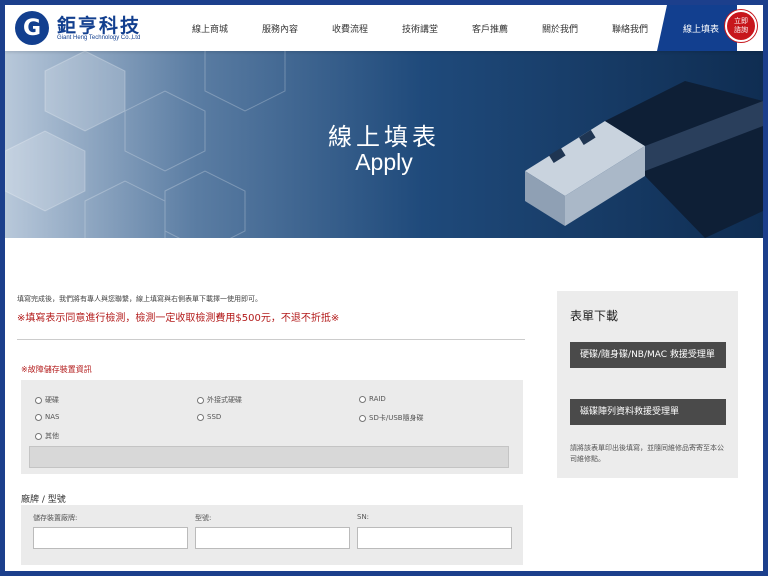 This screenshot has width=768, height=576. I want to click on intro-text: 填寫完成後，我們將有專人與您聯繫，線上填寫與右側表單下載擇一使用即可。, so click(139, 299).